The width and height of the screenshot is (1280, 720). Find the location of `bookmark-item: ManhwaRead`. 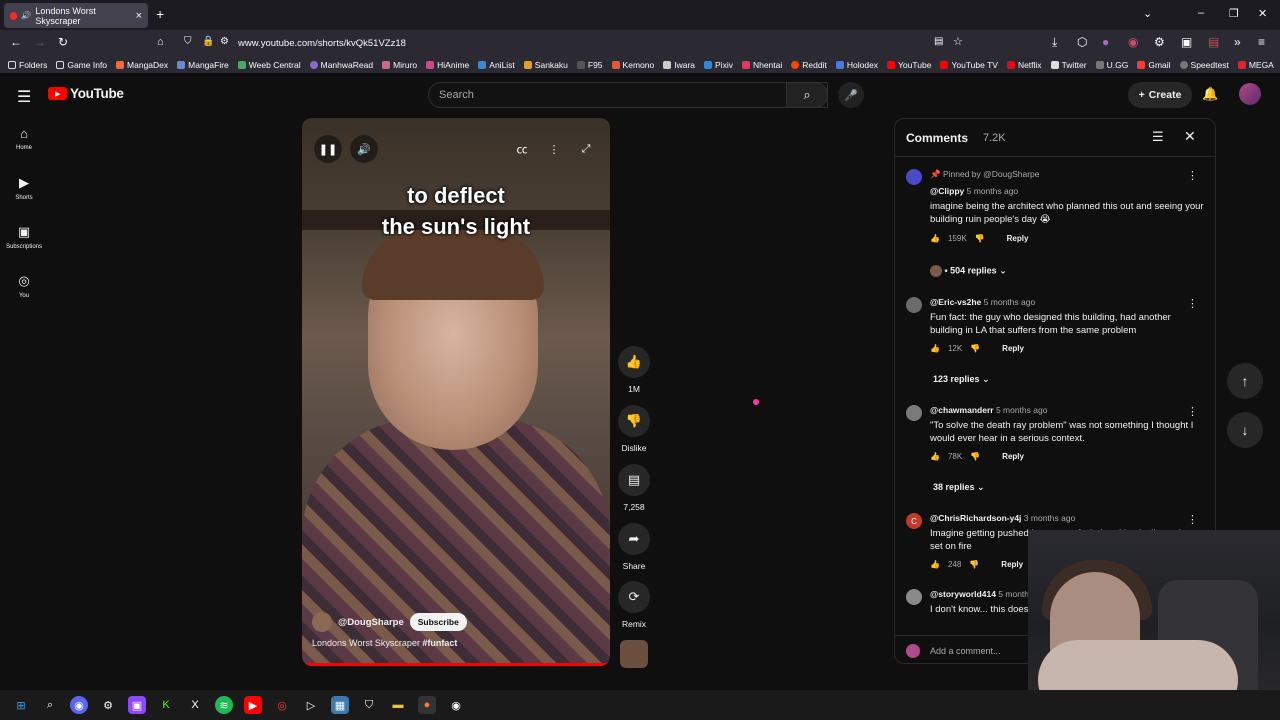

bookmark-item: ManhwaRead is located at coordinates (341, 65).